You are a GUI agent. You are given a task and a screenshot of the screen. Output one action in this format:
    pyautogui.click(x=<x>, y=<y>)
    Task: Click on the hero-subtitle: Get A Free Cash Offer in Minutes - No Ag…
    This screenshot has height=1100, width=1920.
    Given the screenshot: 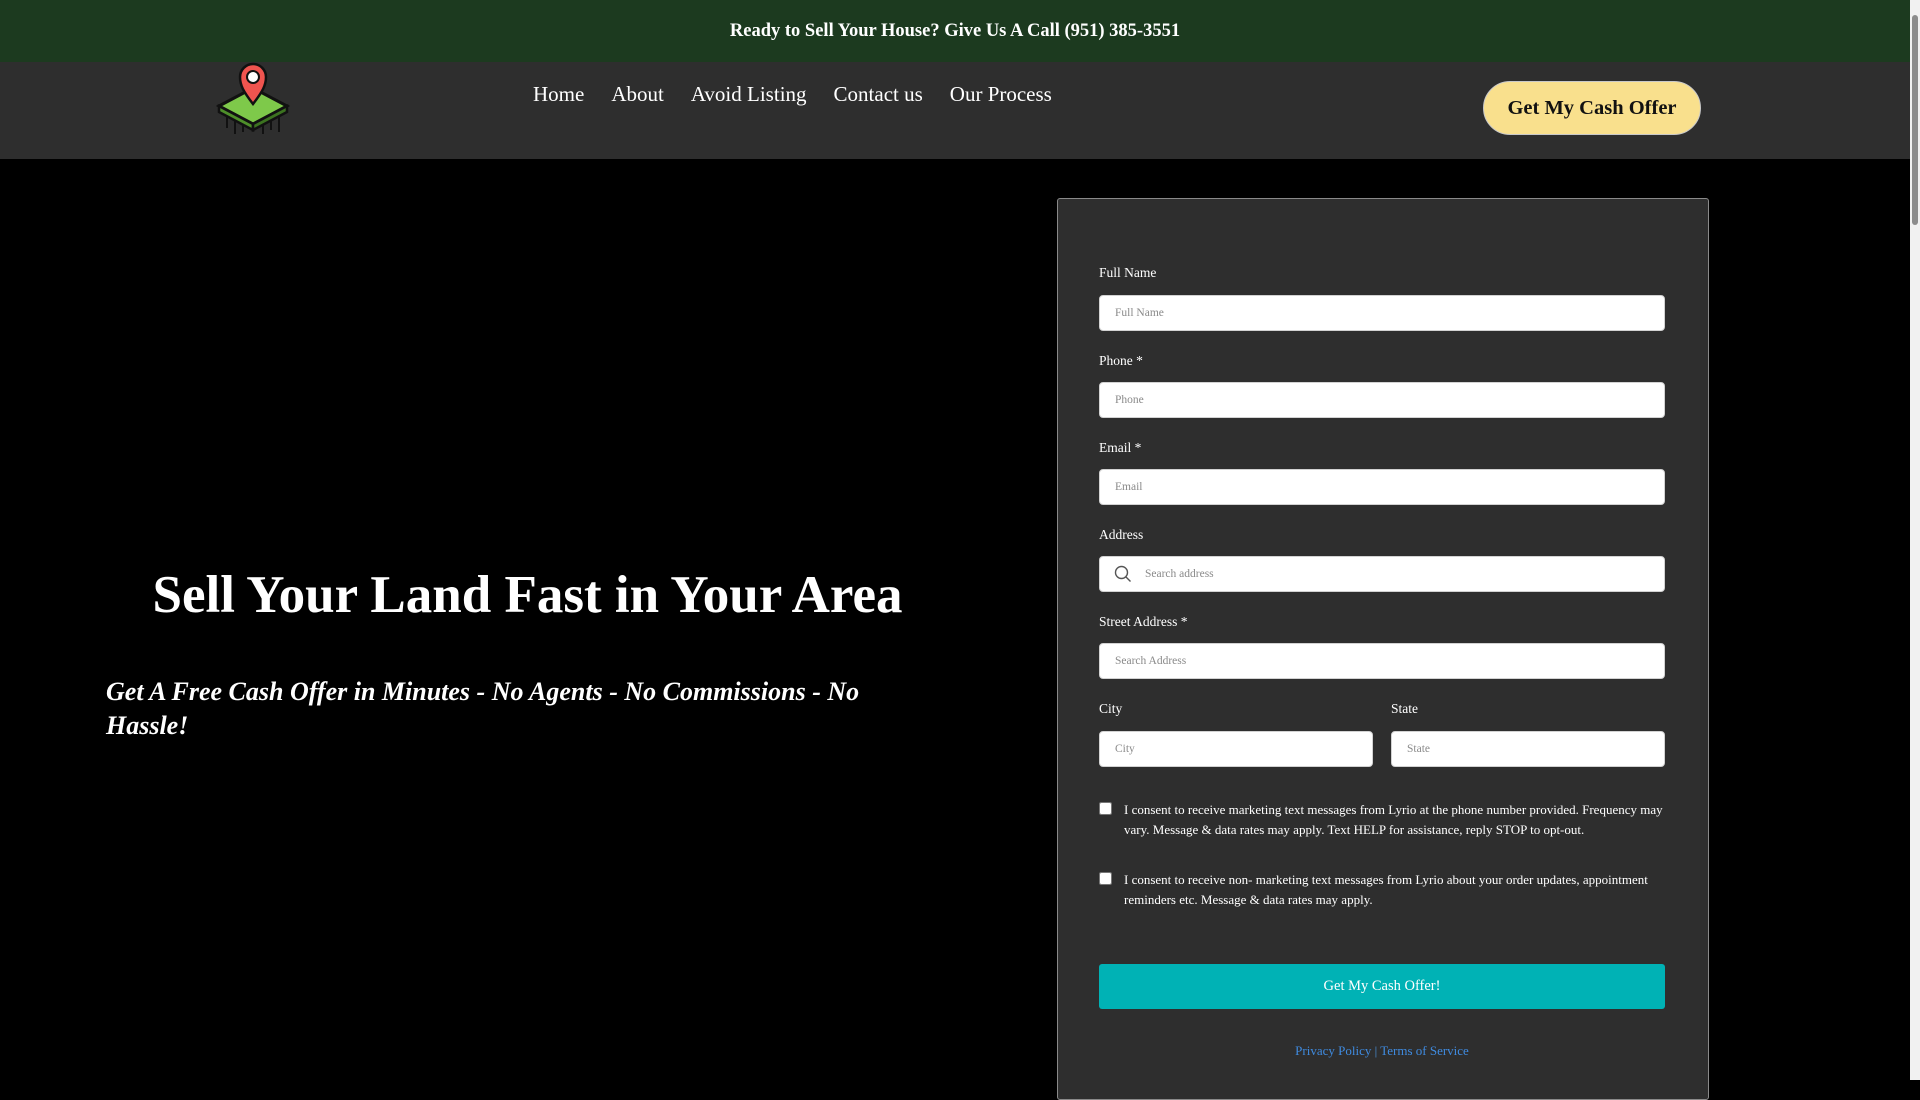 What is the action you would take?
    pyautogui.click(x=483, y=708)
    